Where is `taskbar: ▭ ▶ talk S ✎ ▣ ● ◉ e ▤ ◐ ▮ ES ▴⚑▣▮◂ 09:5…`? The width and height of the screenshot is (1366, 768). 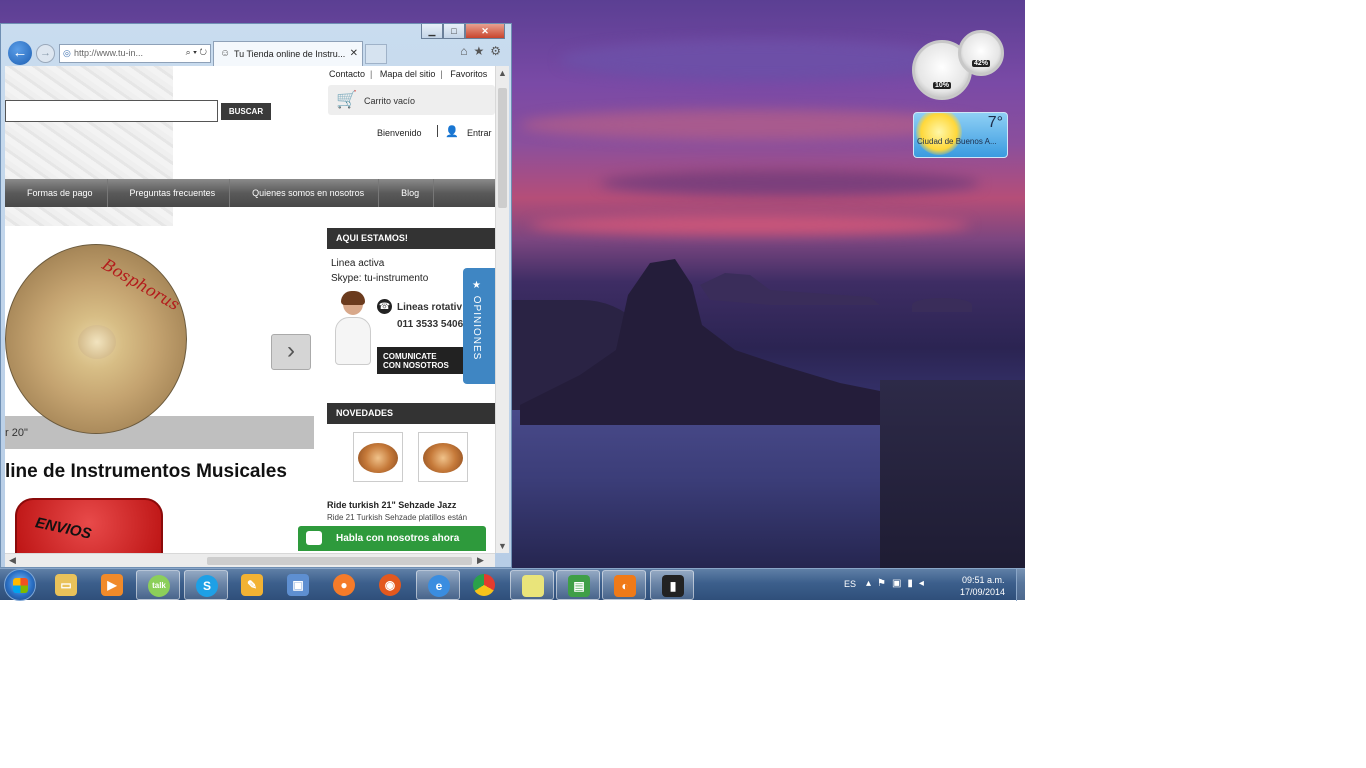
taskbar: ▭ ▶ talk S ✎ ▣ ● ◉ e ▤ ◐ ▮ ES ▴⚑▣▮◂ 09:5… is located at coordinates (513, 584).